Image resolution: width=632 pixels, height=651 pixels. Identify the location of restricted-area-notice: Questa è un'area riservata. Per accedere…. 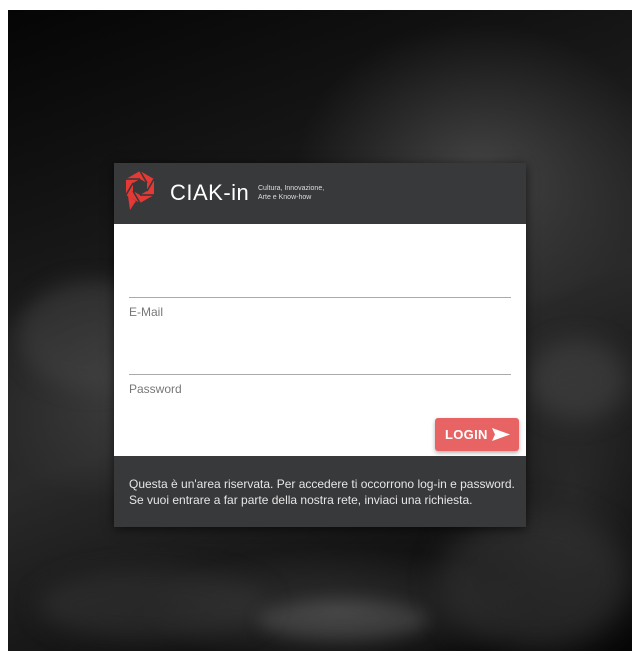
(325, 492).